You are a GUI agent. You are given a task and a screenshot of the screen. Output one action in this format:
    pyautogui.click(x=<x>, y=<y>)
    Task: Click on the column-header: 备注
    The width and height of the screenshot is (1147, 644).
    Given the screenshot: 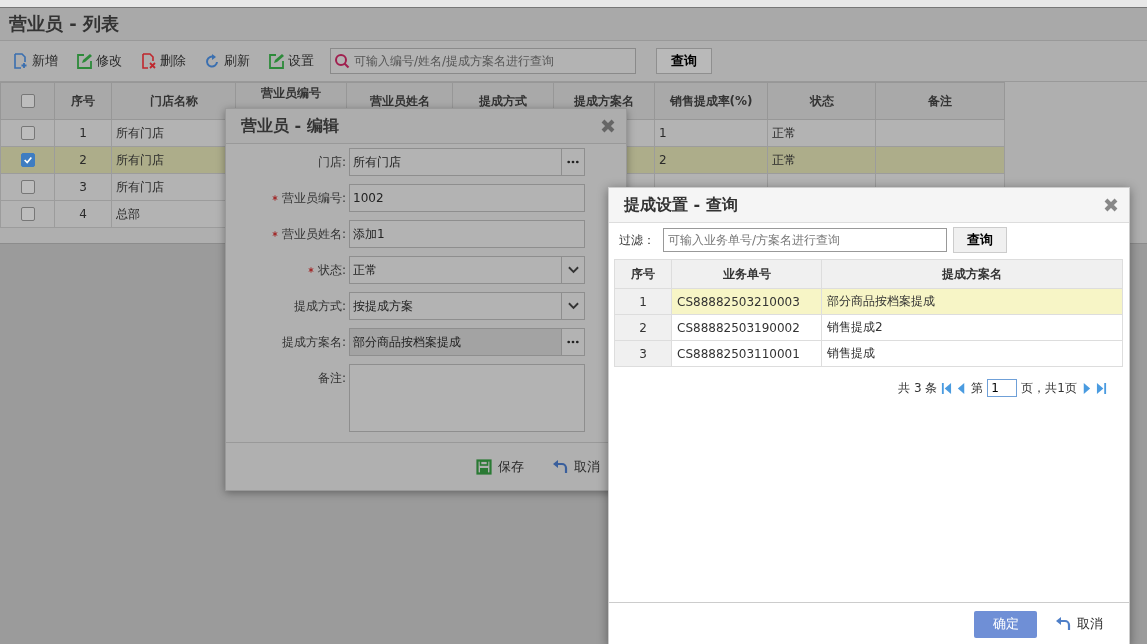 What is the action you would take?
    pyautogui.click(x=940, y=100)
    